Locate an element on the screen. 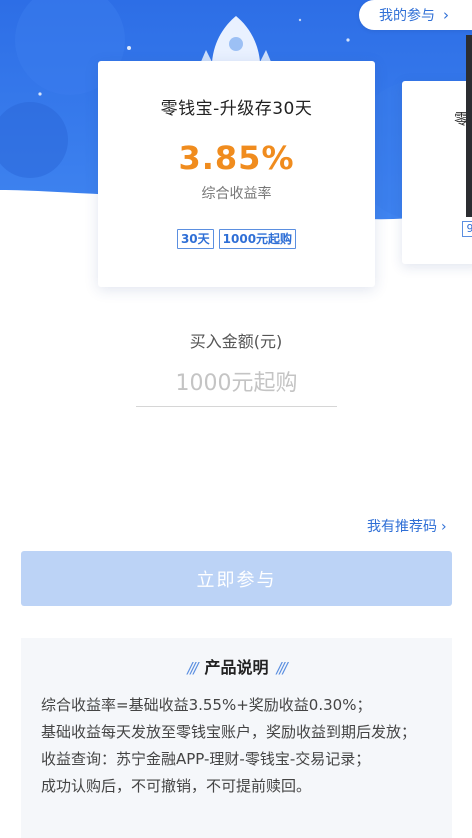 This screenshot has width=472, height=838. product-rate-label: 综合收益率 is located at coordinates (236, 194).